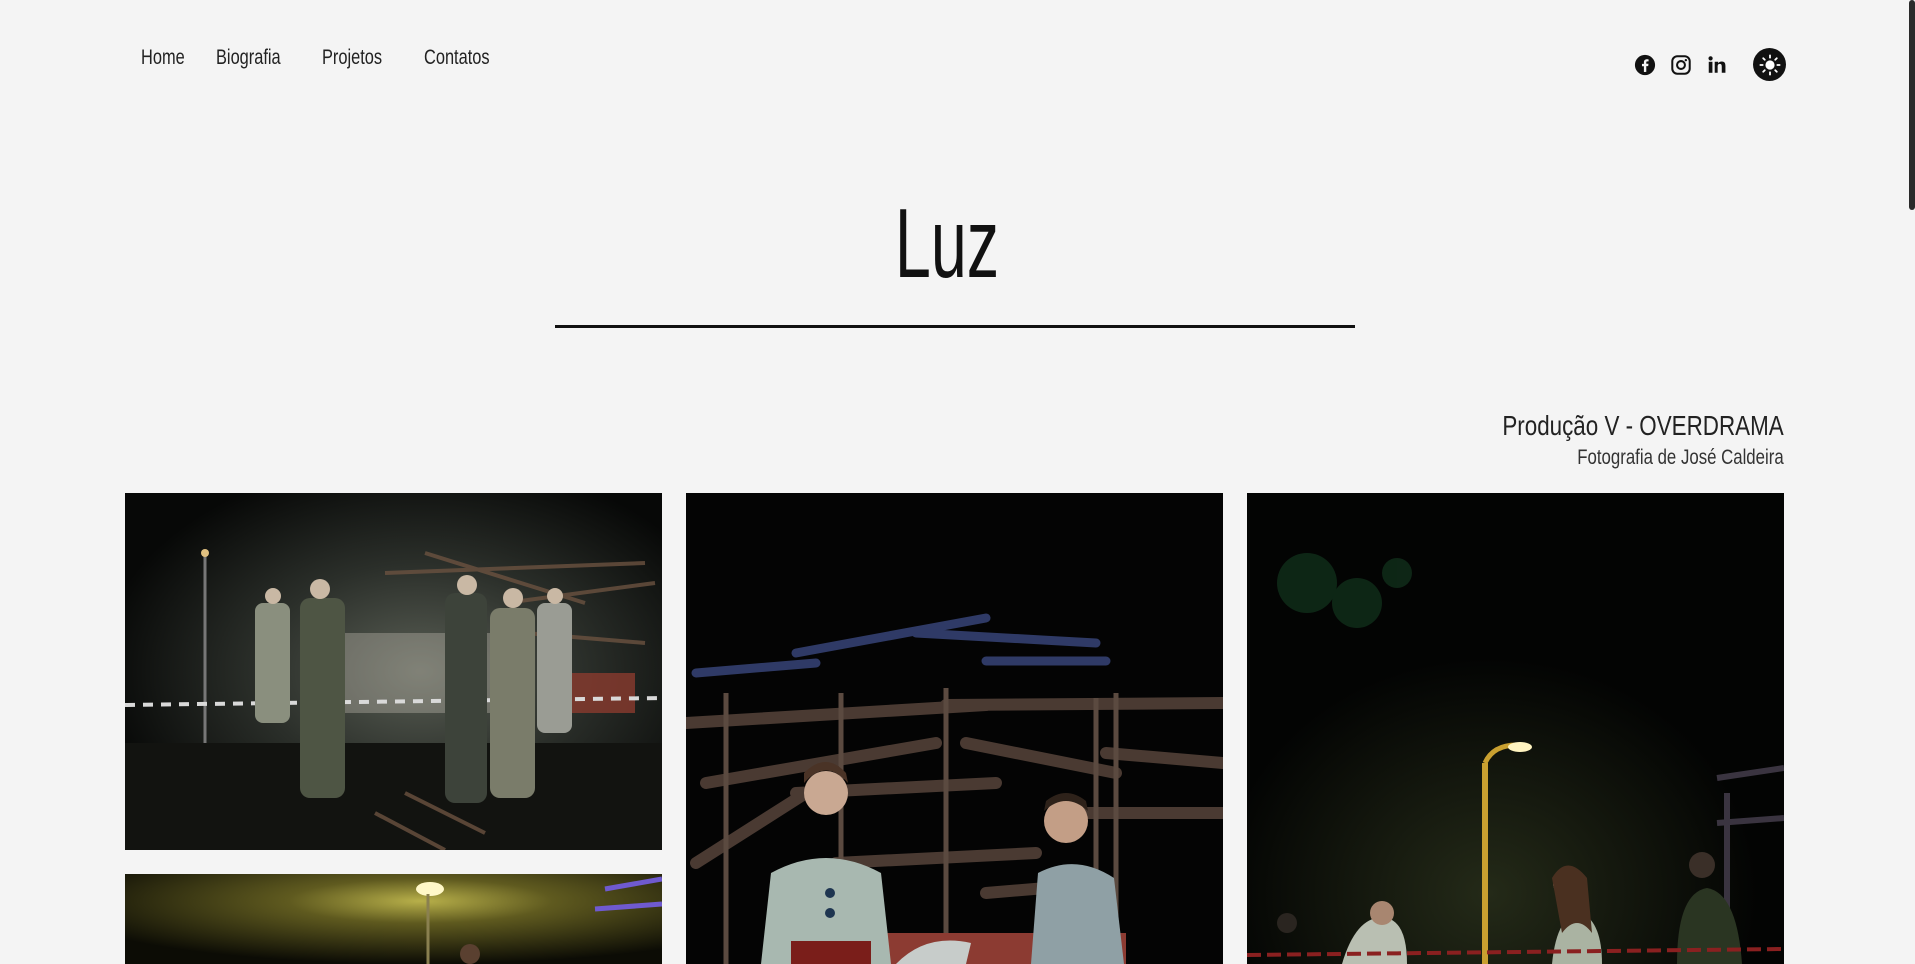  Describe the element at coordinates (1912, 105) in the screenshot. I see `scrollbar` at that location.